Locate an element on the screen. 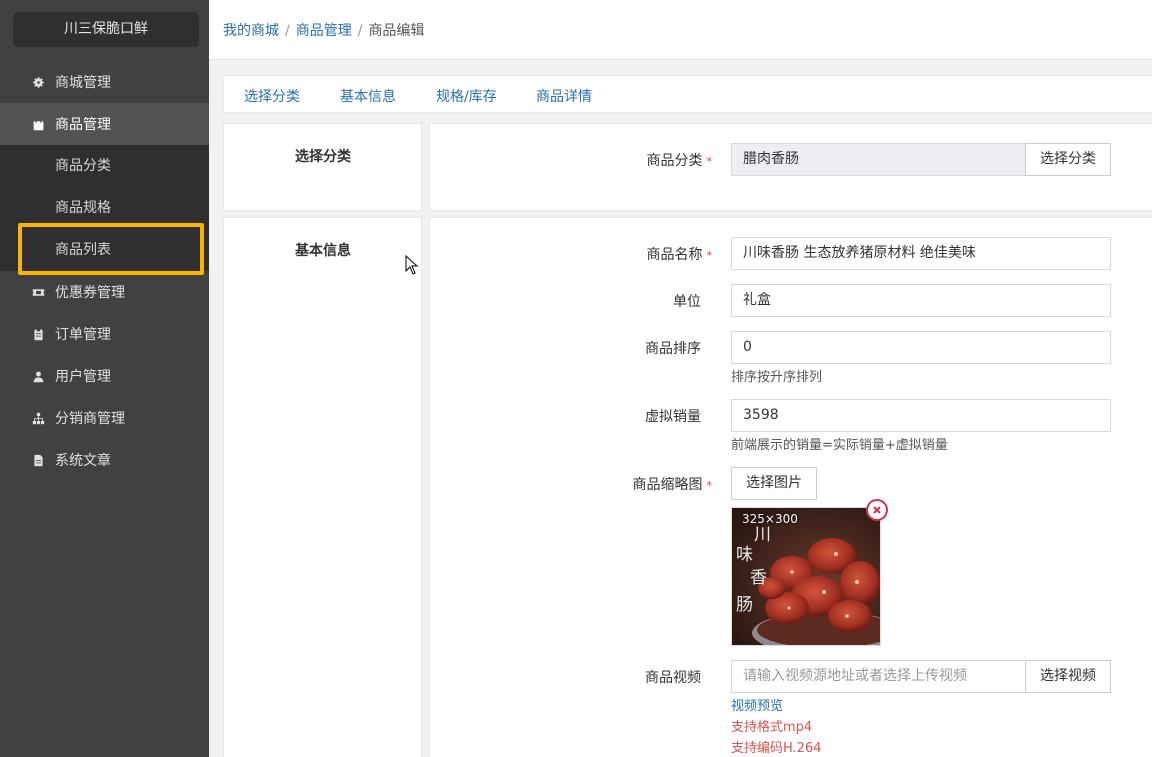  category-label-text: 商品分类 is located at coordinates (674, 161).